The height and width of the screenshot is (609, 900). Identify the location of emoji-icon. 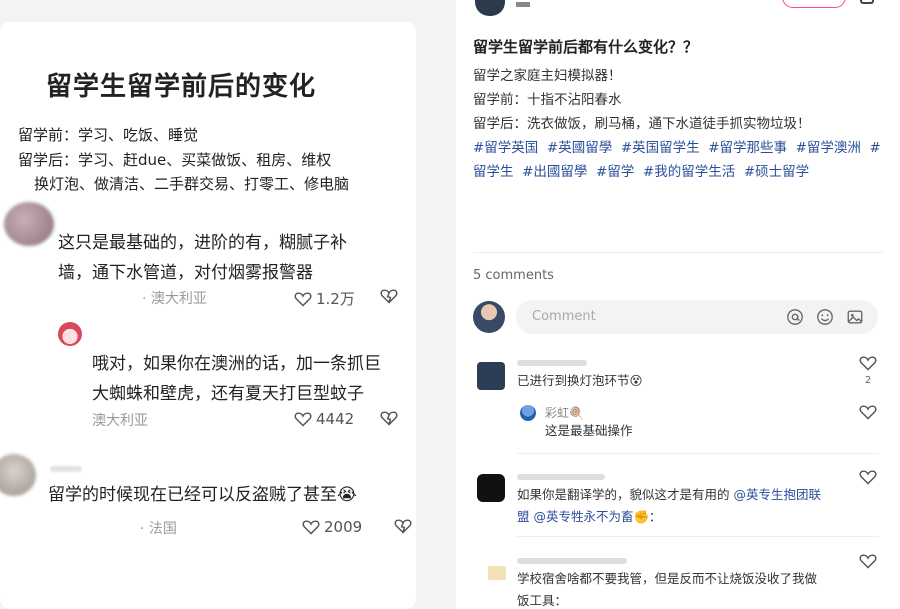
(825, 317).